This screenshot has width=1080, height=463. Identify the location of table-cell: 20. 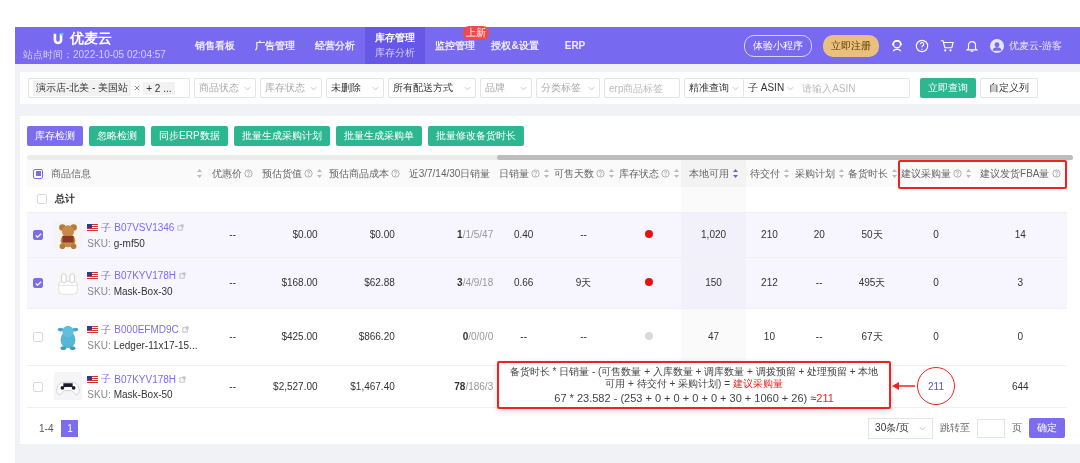
(819, 234).